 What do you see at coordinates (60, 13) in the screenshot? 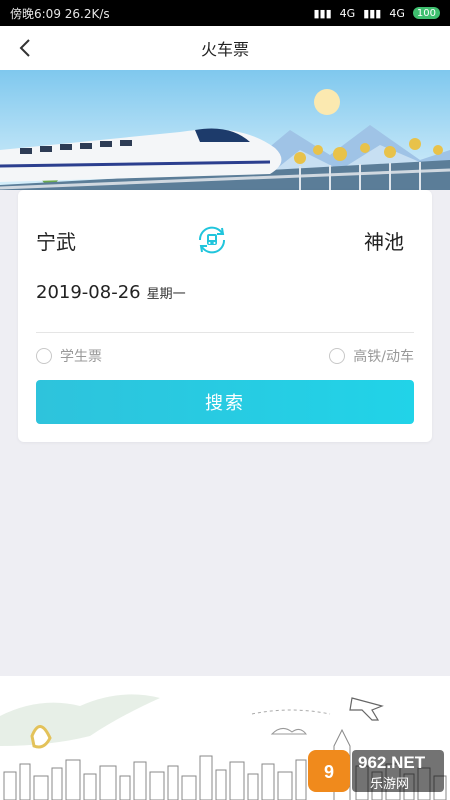
I see `status-time-speed: 傍晚6:09 26.2K/s` at bounding box center [60, 13].